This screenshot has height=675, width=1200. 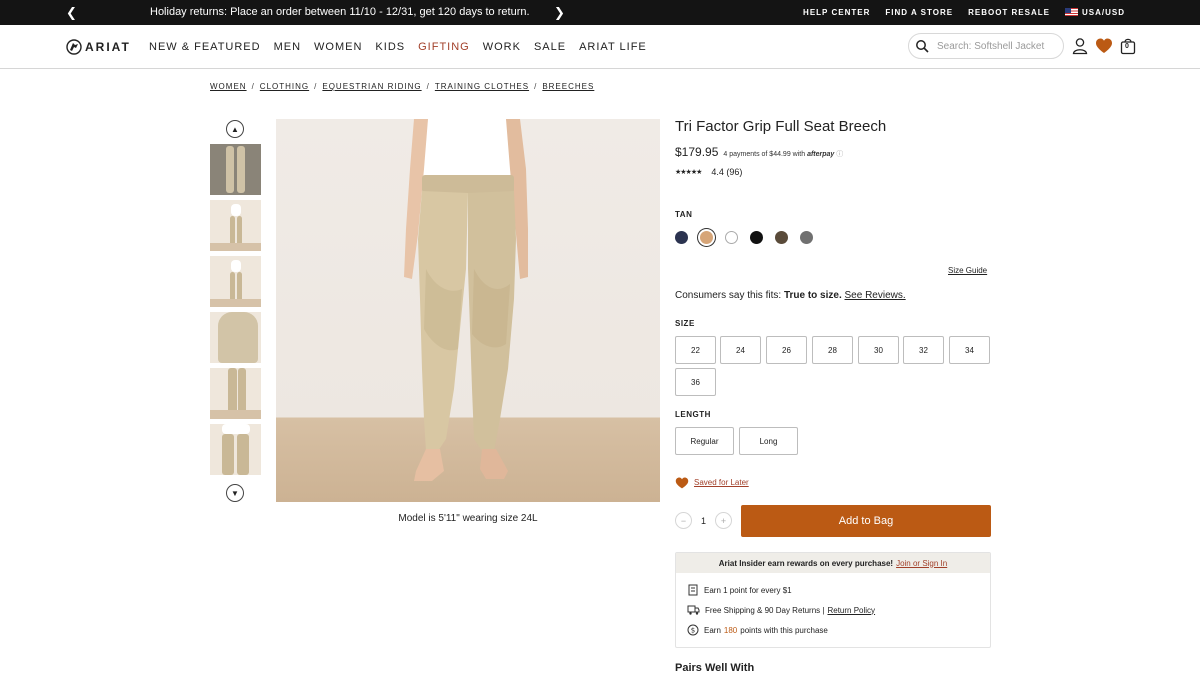 What do you see at coordinates (712, 630) in the screenshot?
I see `perk3-pre: Earn` at bounding box center [712, 630].